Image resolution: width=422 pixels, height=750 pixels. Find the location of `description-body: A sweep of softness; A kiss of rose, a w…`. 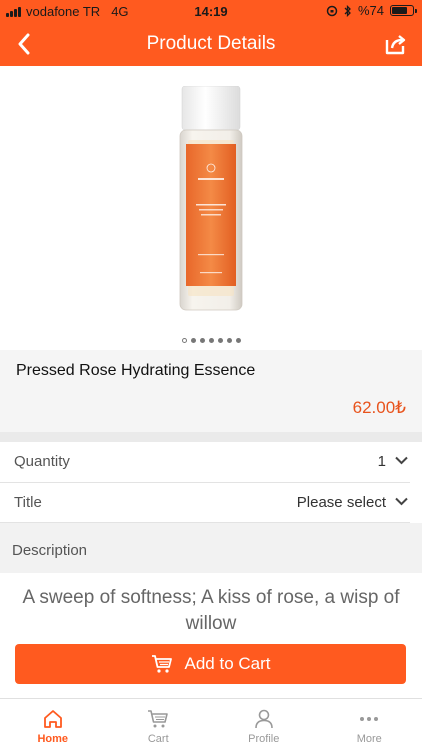

description-body: A sweep of softness; A kiss of rose, a w… is located at coordinates (211, 604).